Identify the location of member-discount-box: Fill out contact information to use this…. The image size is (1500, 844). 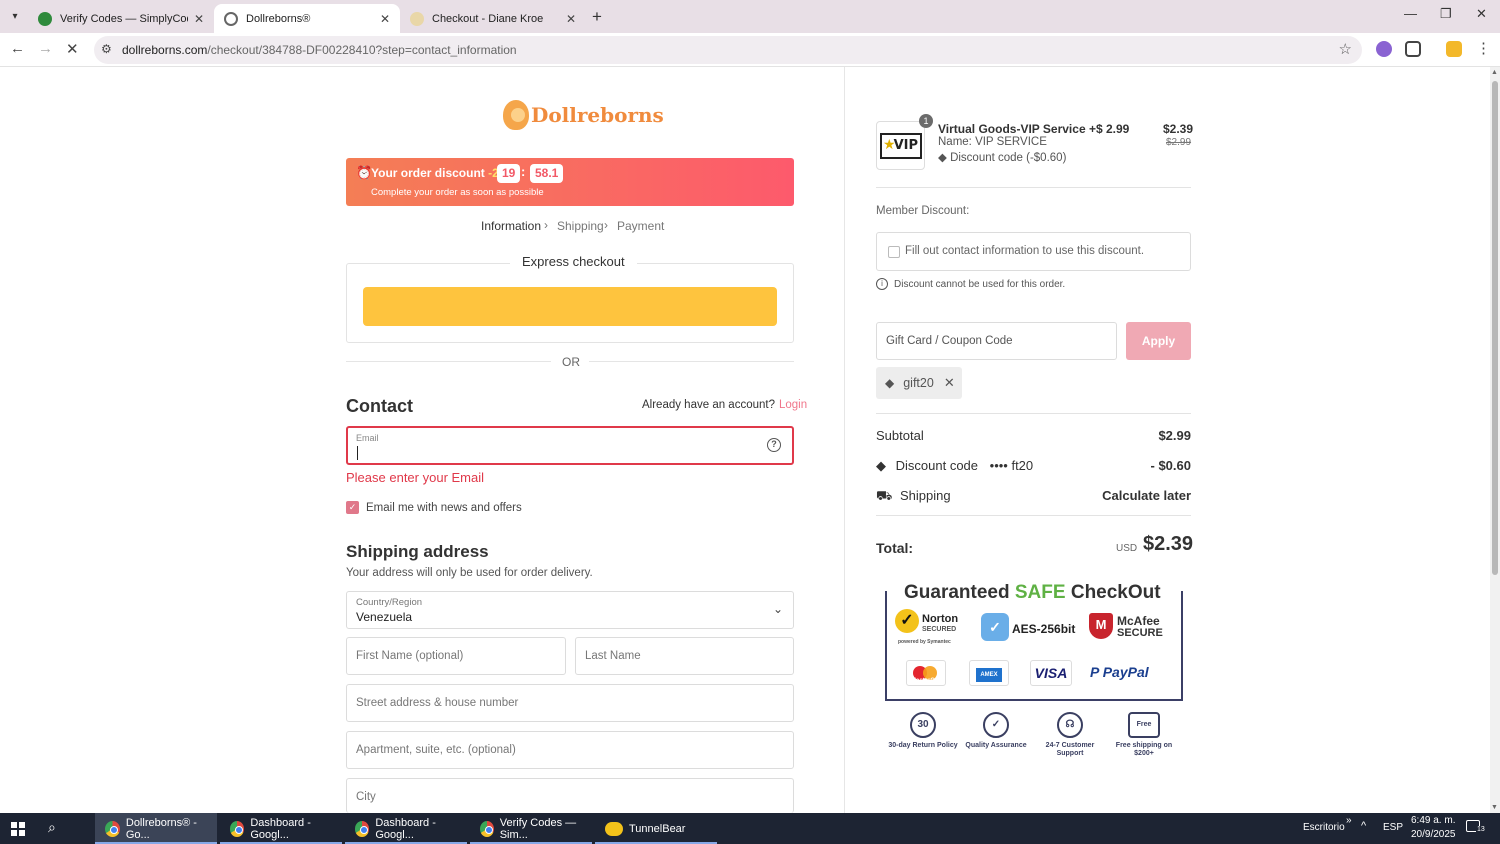
(1033, 251).